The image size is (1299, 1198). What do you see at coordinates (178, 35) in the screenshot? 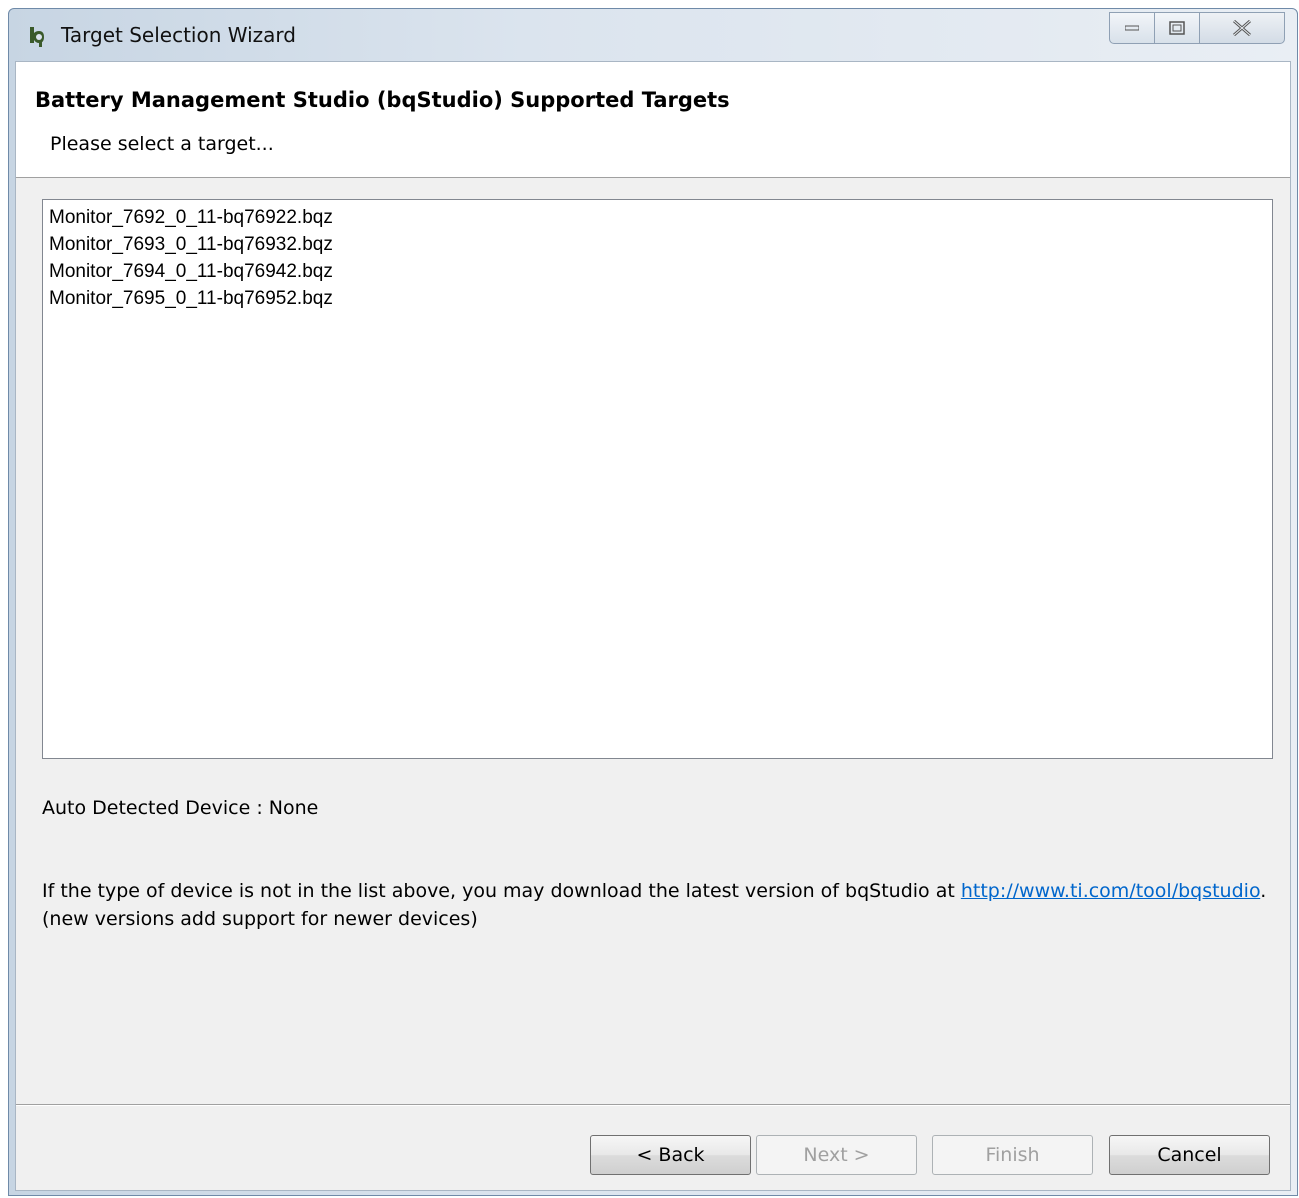
I see `window-title: Target Selection Wizard` at bounding box center [178, 35].